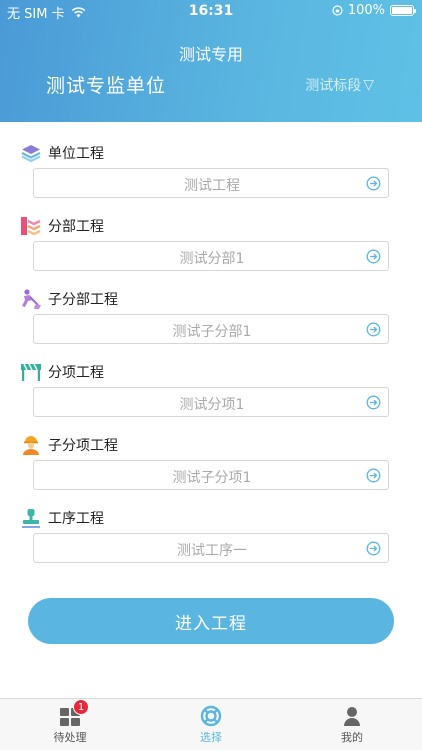 This screenshot has height=750, width=422. Describe the element at coordinates (83, 300) in the screenshot. I see `field-label: 子分部工程` at that location.